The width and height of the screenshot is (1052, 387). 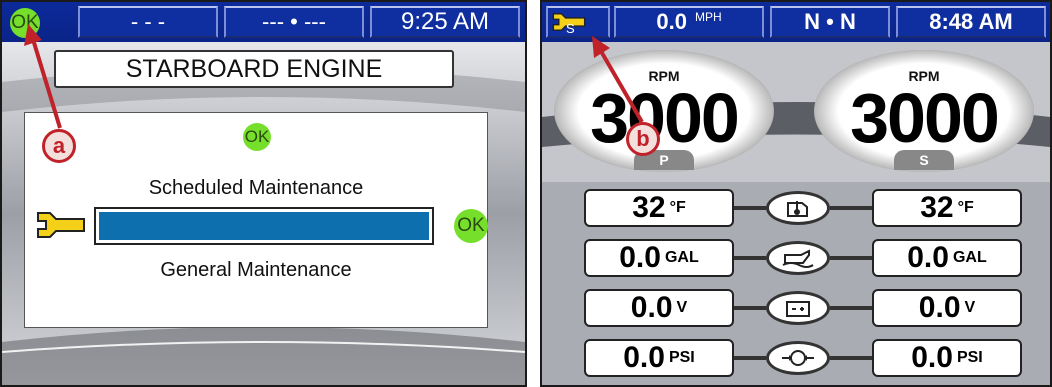 I want to click on clock-text: 9:25 AM, so click(x=445, y=21).